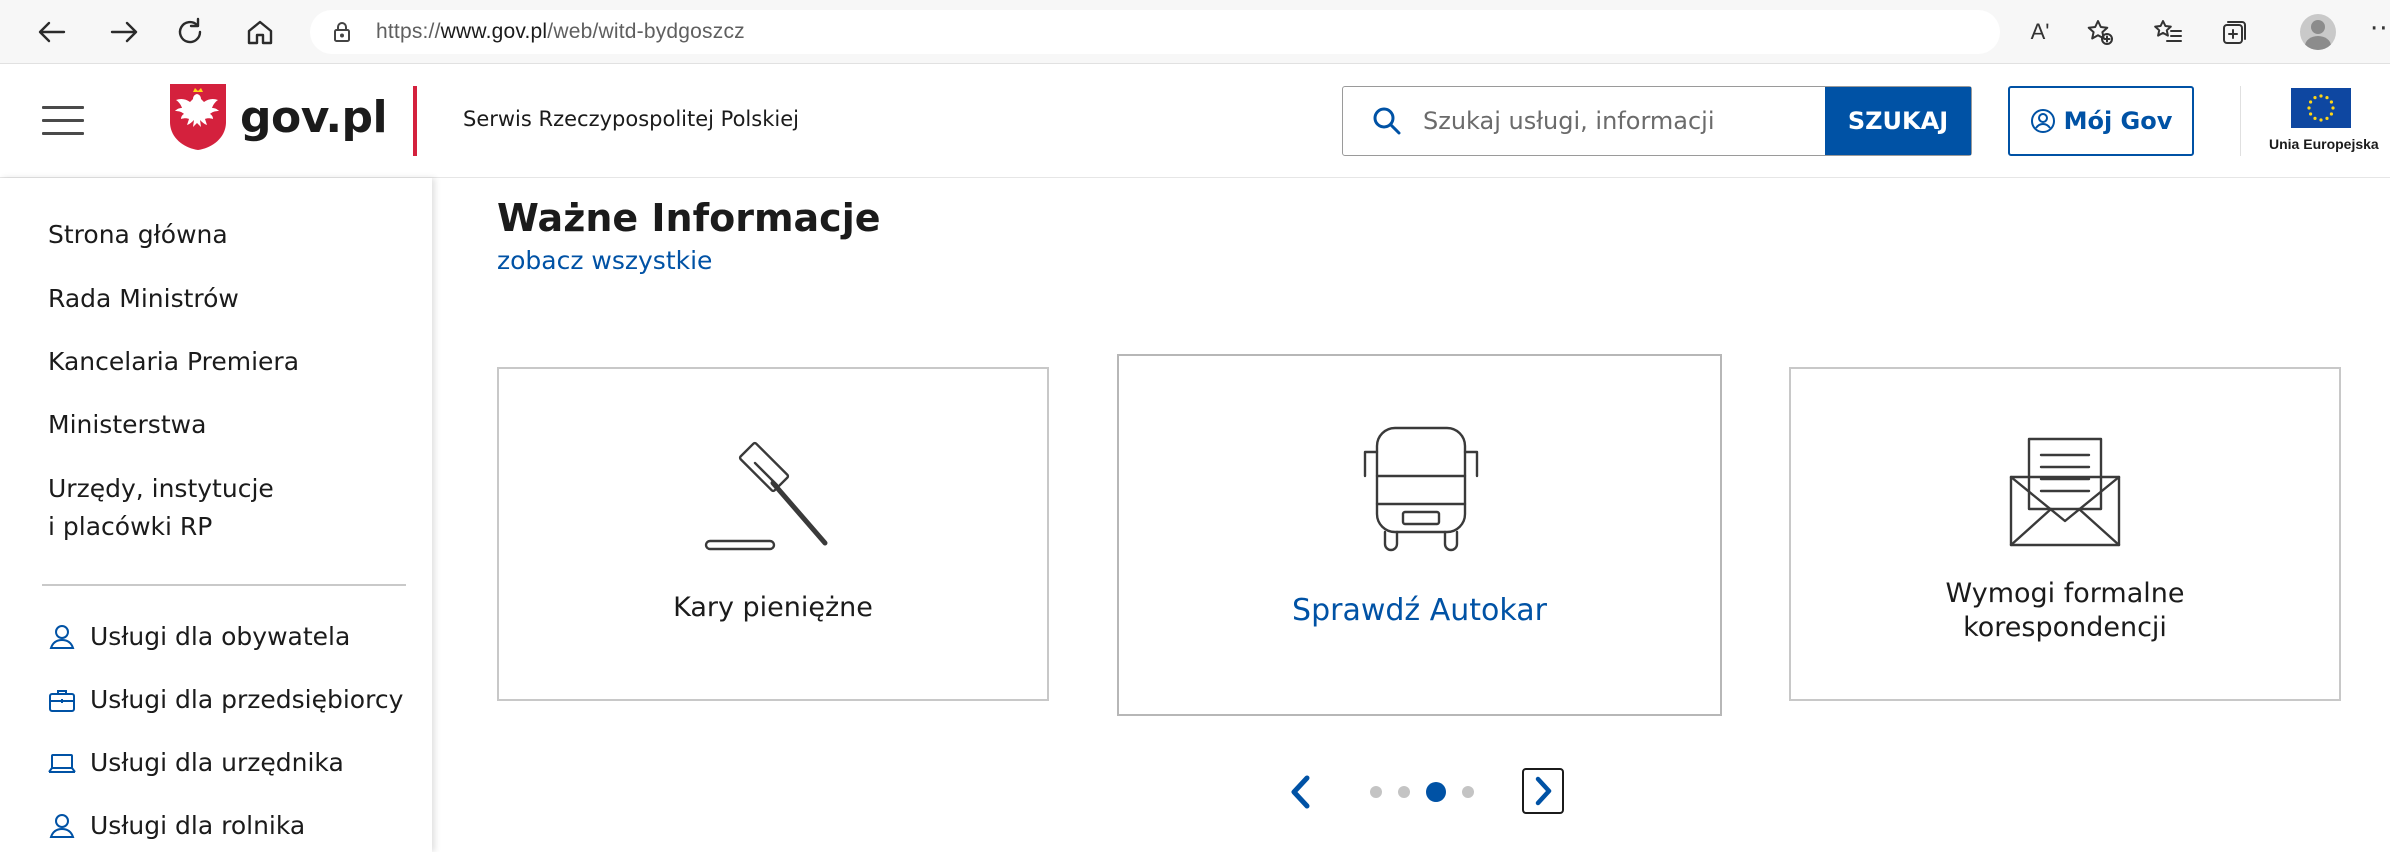 This screenshot has width=2390, height=852. Describe the element at coordinates (1155, 32) in the screenshot. I see `address-bar: https://www.gov.pl/web/witd-bydgoszcz` at that location.